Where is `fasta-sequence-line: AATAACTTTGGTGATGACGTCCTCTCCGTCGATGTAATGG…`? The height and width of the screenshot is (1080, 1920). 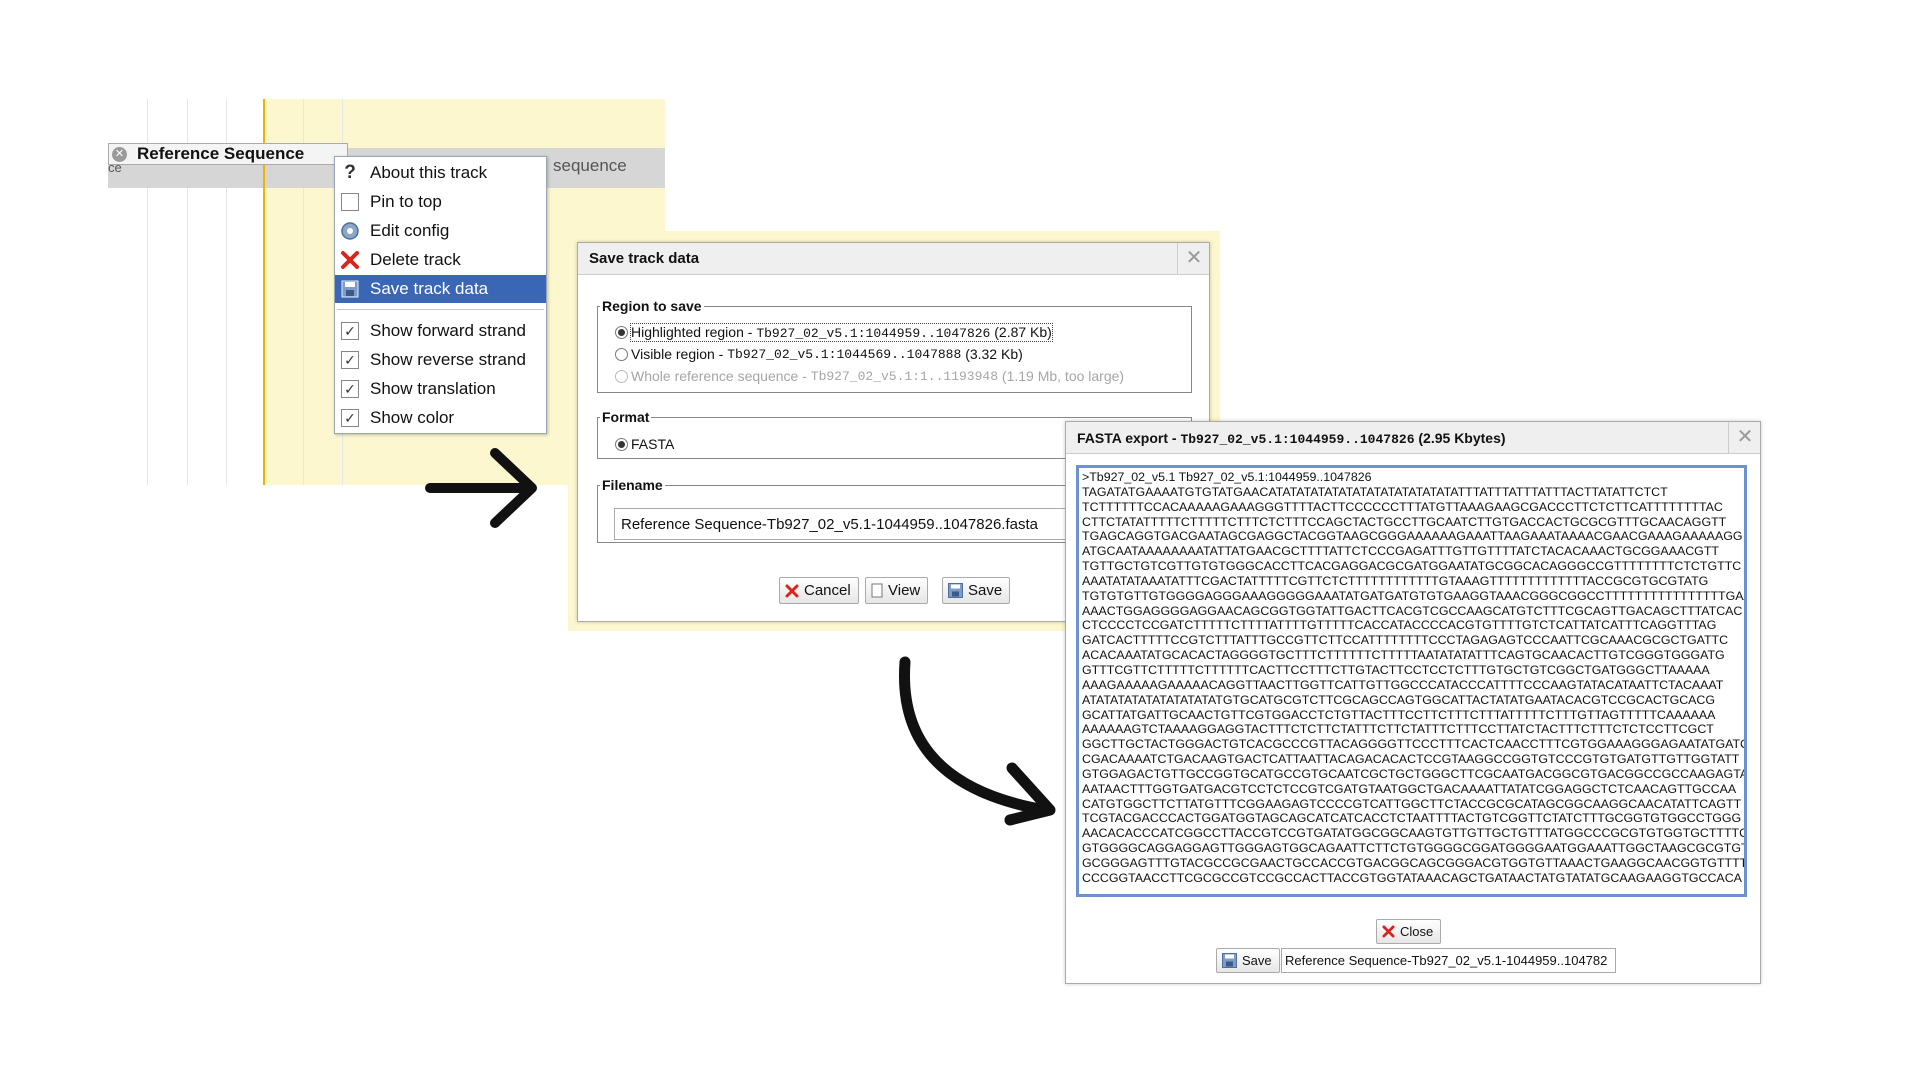
fasta-sequence-line: AATAACTTTGGTGATGACGTCCTCTCCGTCGATGTAATGG… is located at coordinates (1409, 788).